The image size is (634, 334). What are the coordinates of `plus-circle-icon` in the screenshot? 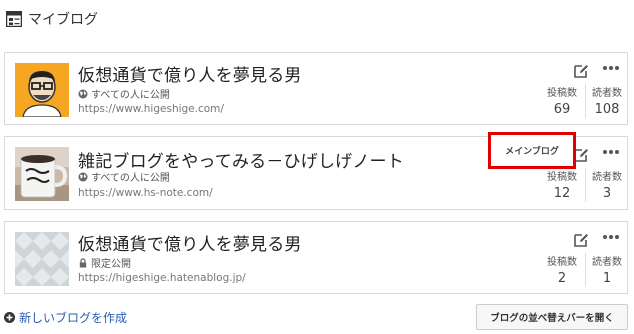 It's located at (9, 317).